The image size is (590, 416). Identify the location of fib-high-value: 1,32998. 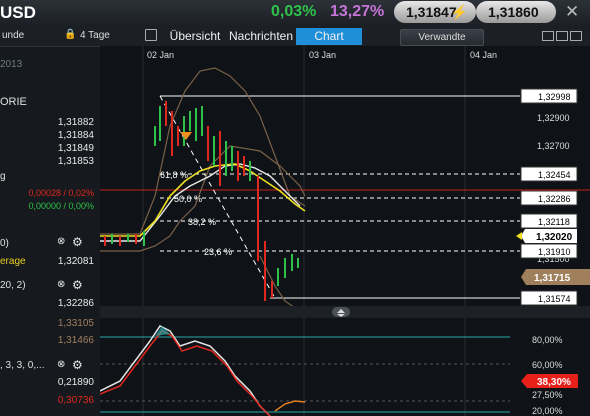
(554, 97).